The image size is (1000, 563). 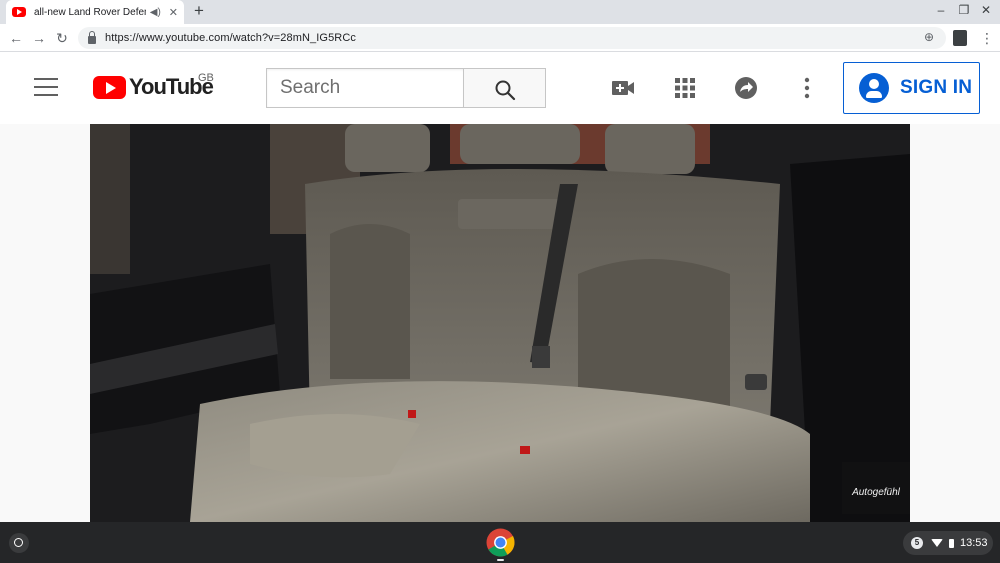 I want to click on lock-icon, so click(x=92, y=37).